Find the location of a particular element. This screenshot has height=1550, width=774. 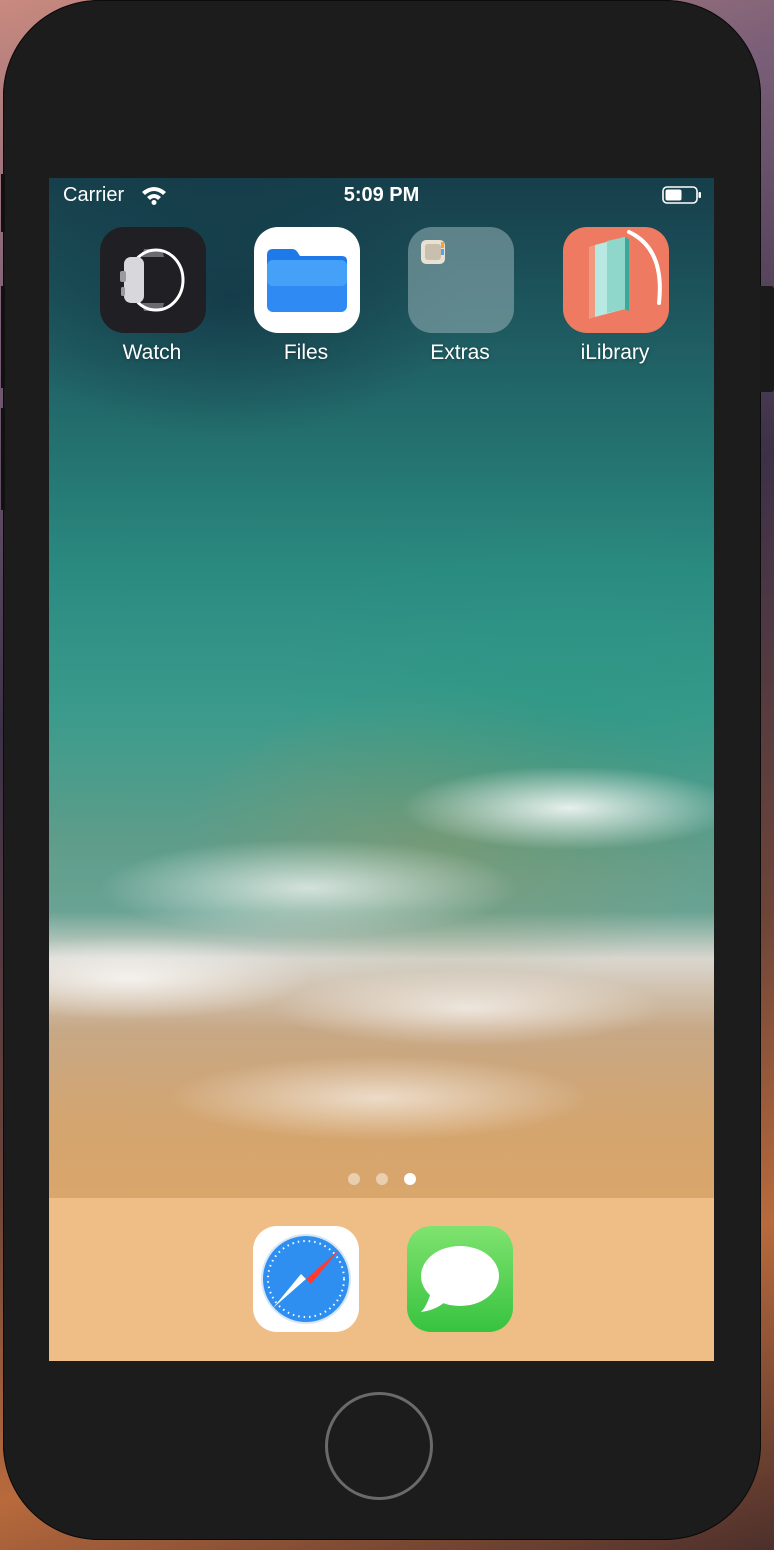

app-grid: Watch Files Extras iLibrary is located at coordinates (381, 302).